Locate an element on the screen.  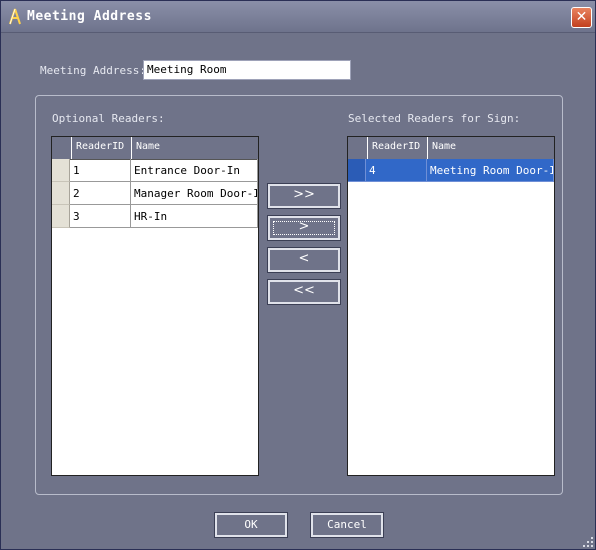
meeting-address-input: Meeting Room is located at coordinates (247, 70).